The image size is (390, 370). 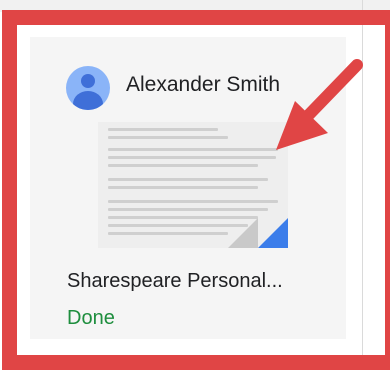 What do you see at coordinates (91, 318) in the screenshot?
I see `status-label: Done` at bounding box center [91, 318].